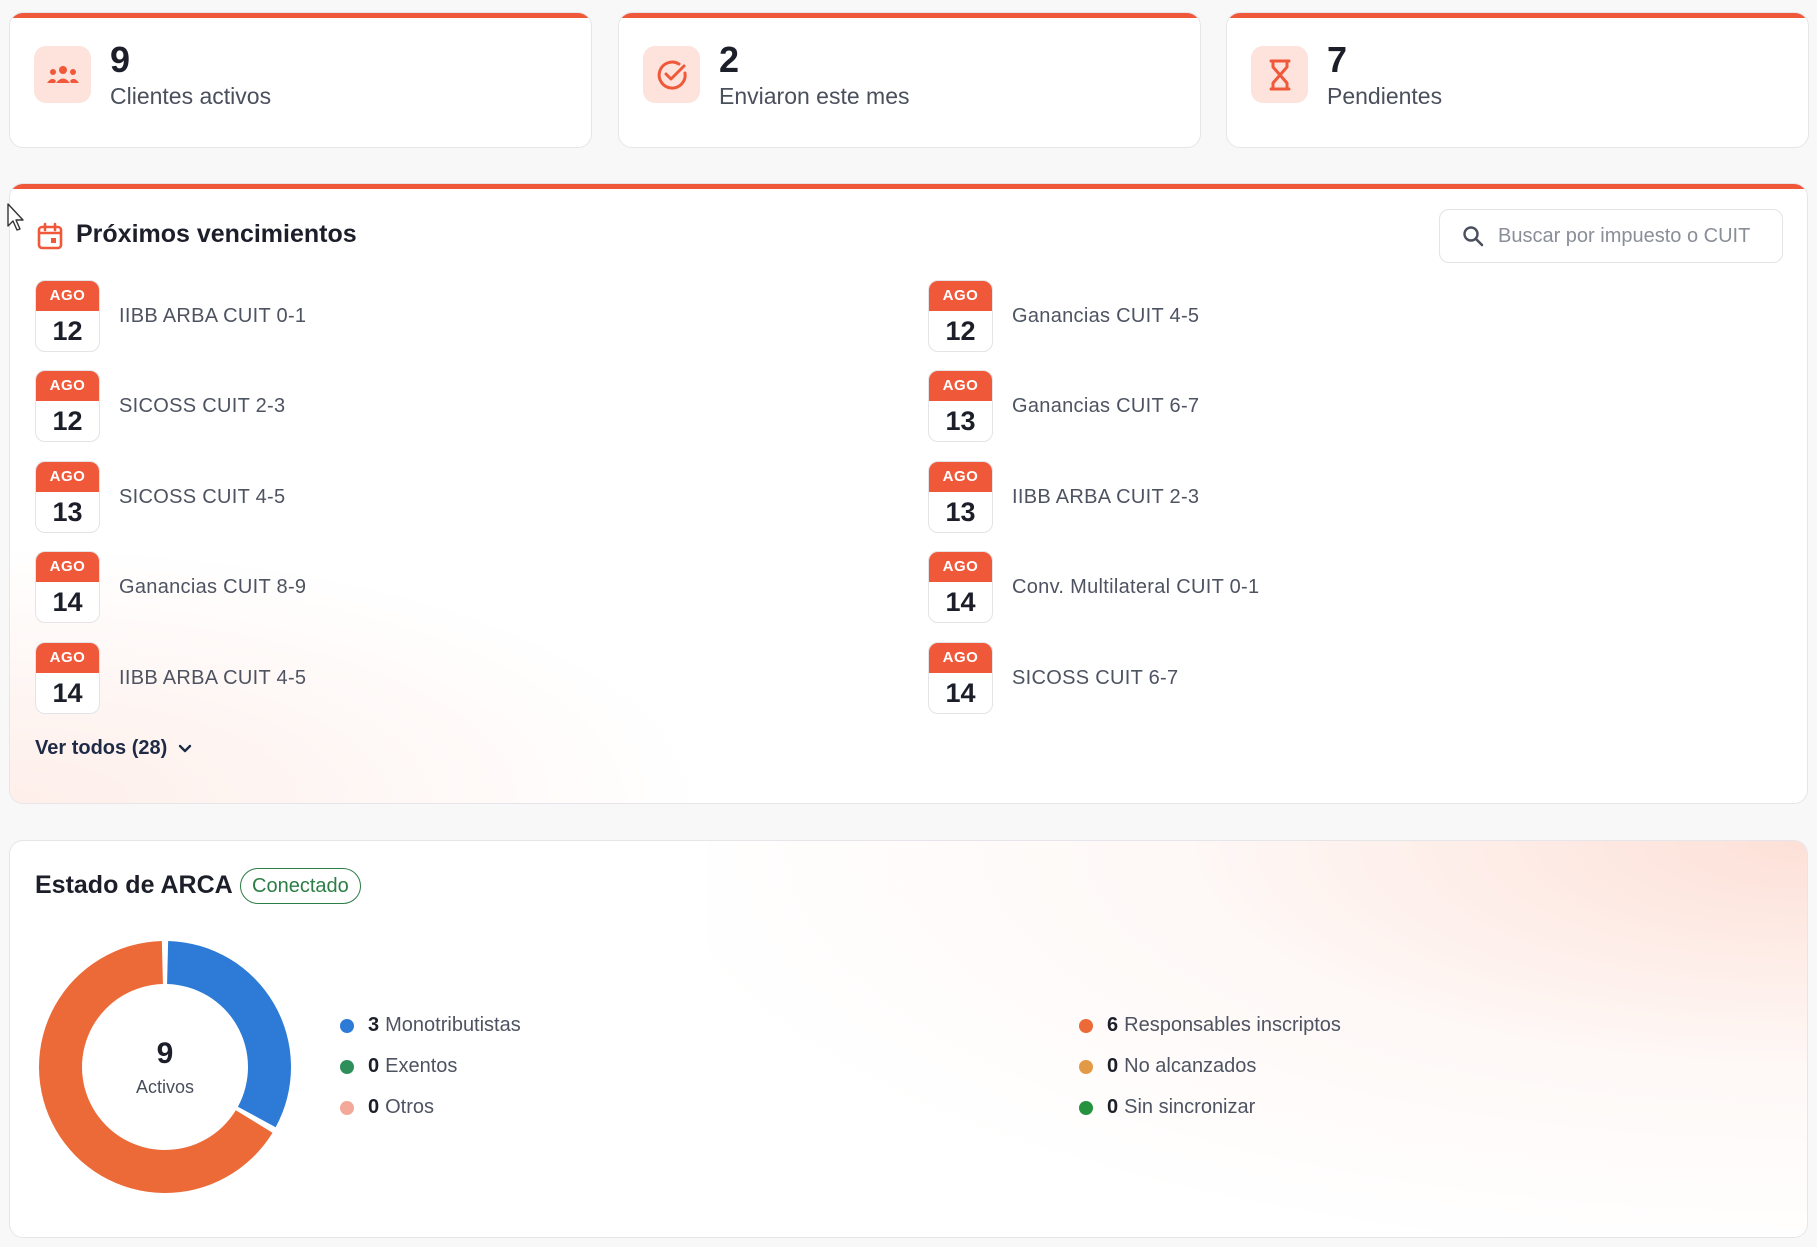 The width and height of the screenshot is (1817, 1247). I want to click on deadline-name: Conv. Multilateral CUIT 0-1, so click(1136, 586).